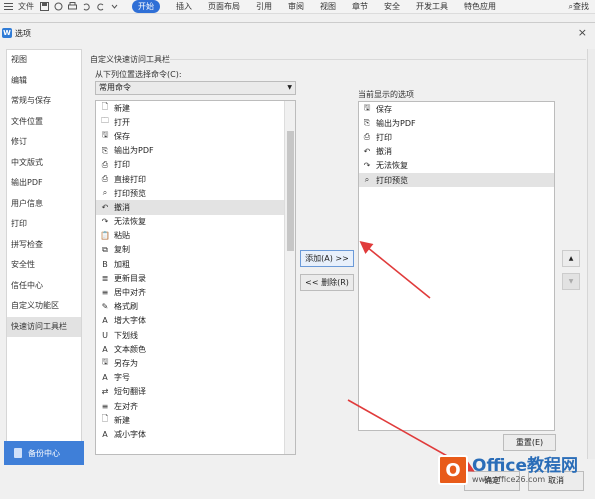 The height and width of the screenshot is (499, 595). I want to click on command-item: ✎ 格式刷, so click(195, 307).